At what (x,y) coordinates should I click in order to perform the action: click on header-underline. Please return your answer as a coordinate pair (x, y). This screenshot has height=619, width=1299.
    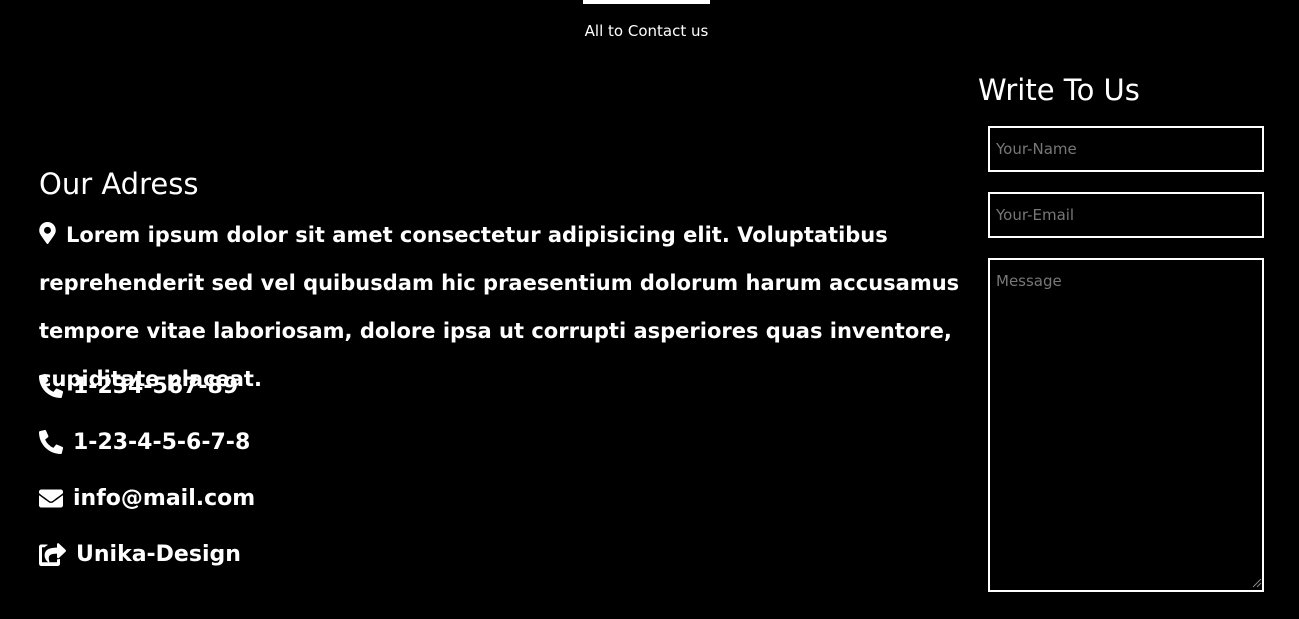
    Looking at the image, I should click on (646, 2).